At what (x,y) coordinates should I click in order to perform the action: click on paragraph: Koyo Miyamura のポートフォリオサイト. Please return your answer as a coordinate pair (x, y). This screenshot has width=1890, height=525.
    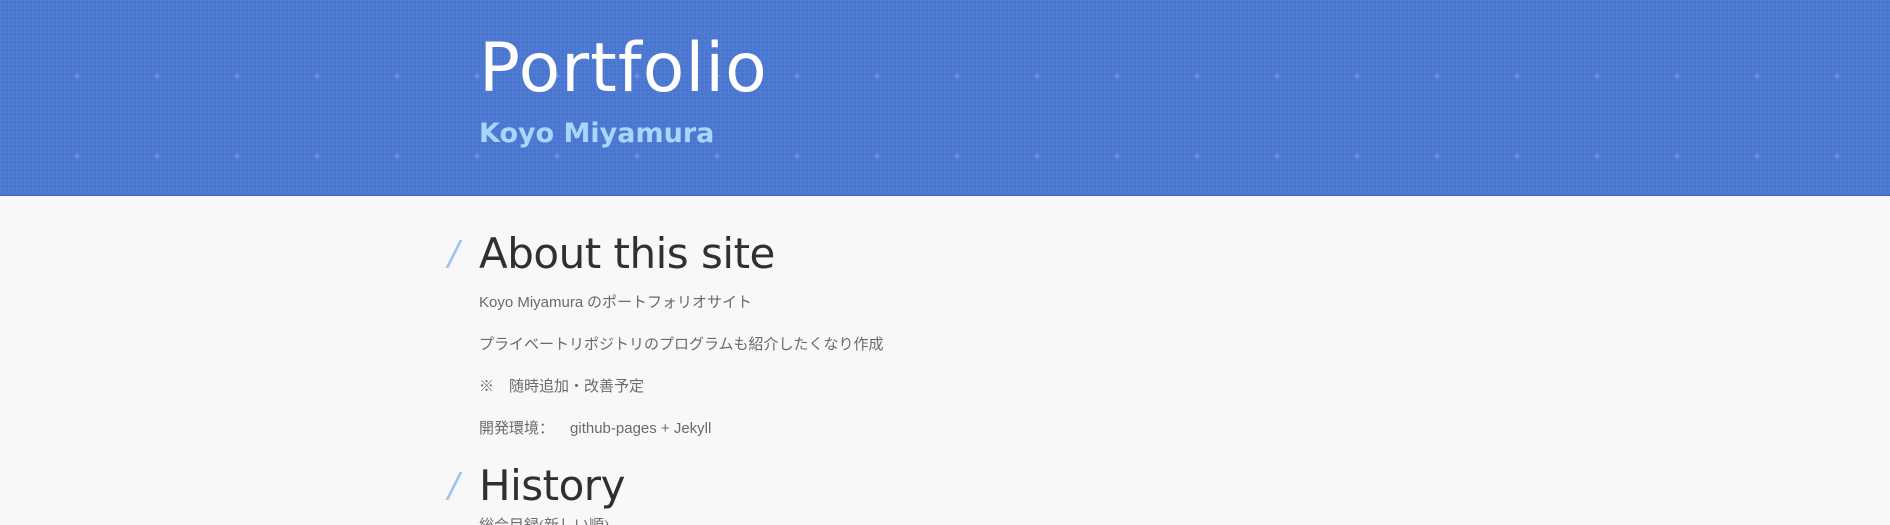
    Looking at the image, I should click on (681, 303).